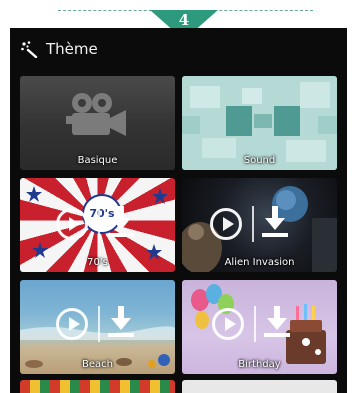  I want to click on theme-label: Alien Invasion, so click(259, 262).